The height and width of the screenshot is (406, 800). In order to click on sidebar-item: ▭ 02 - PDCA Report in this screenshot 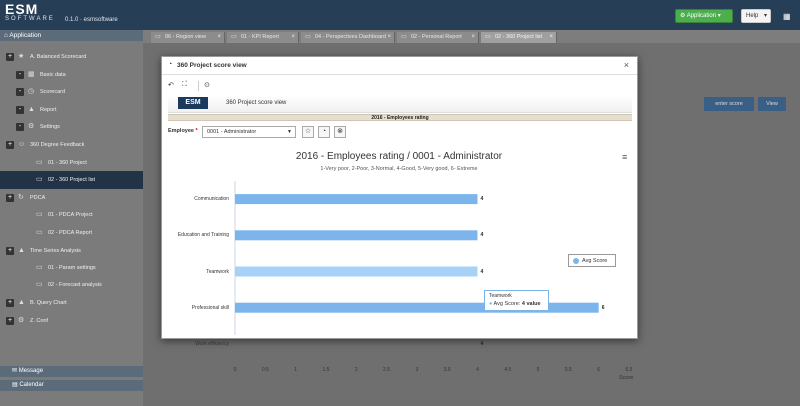, I will do `click(71, 233)`.